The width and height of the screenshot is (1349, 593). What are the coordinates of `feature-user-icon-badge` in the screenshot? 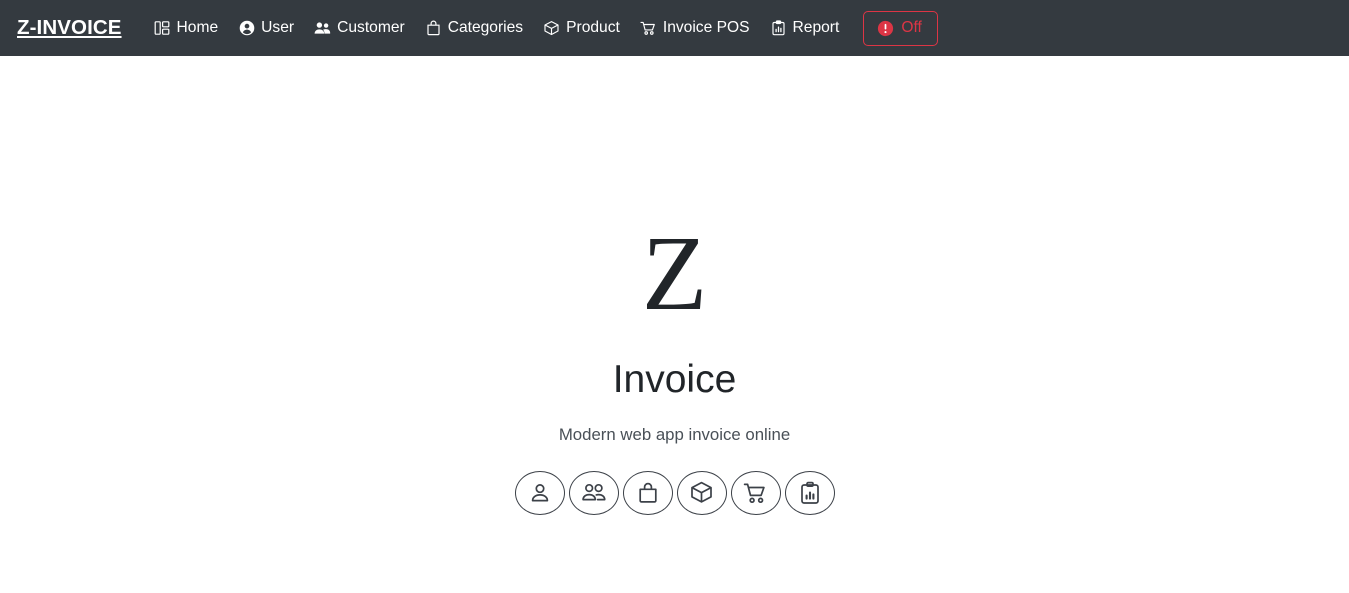 It's located at (539, 492).